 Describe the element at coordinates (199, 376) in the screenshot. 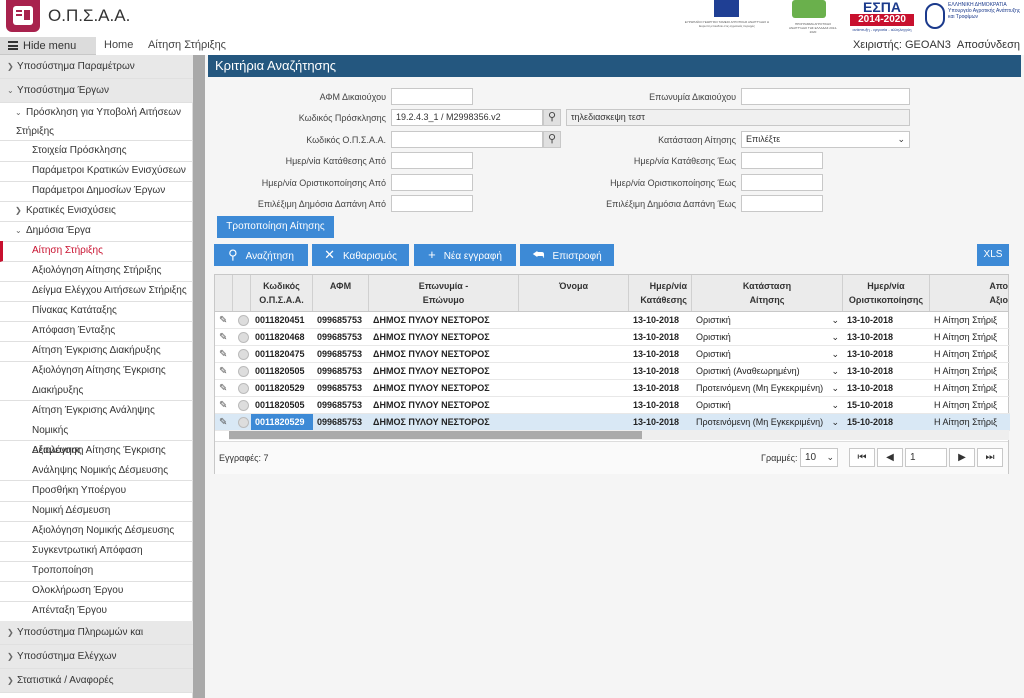

I see `sidebar-scrollbar` at that location.